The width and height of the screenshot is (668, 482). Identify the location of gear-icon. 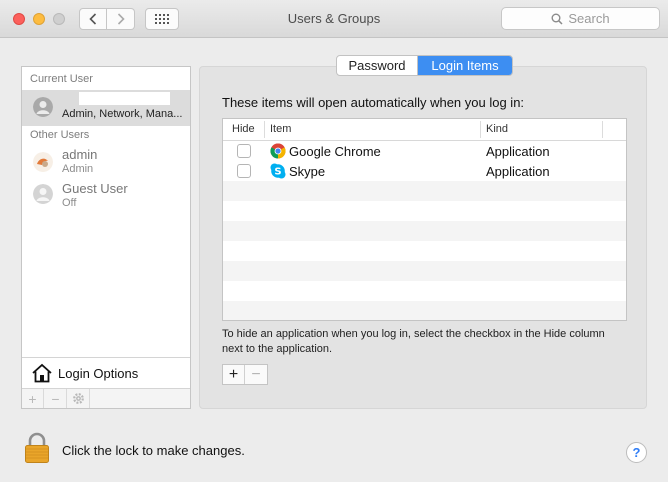
(78, 398).